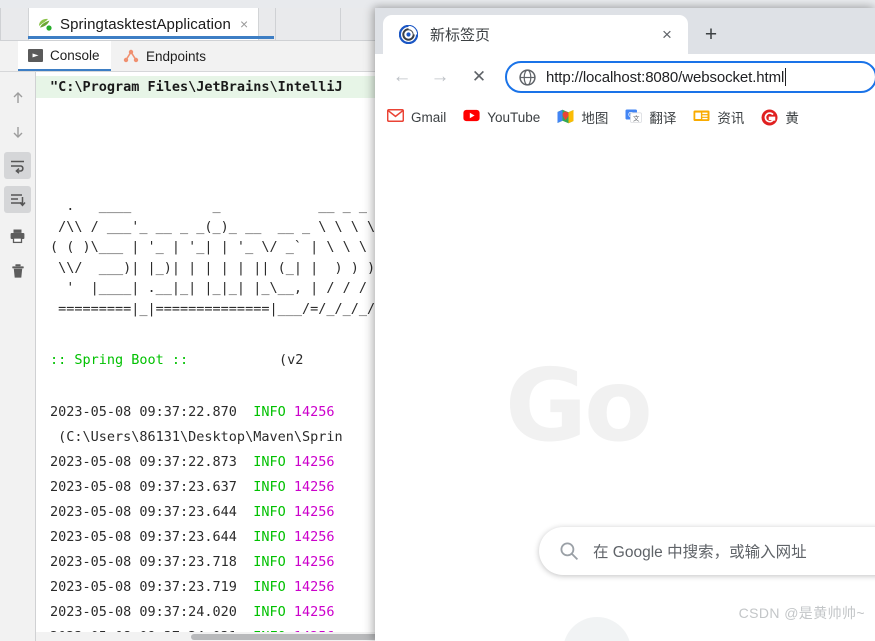 This screenshot has width=875, height=641. What do you see at coordinates (597, 629) in the screenshot?
I see `shortcut-tile` at bounding box center [597, 629].